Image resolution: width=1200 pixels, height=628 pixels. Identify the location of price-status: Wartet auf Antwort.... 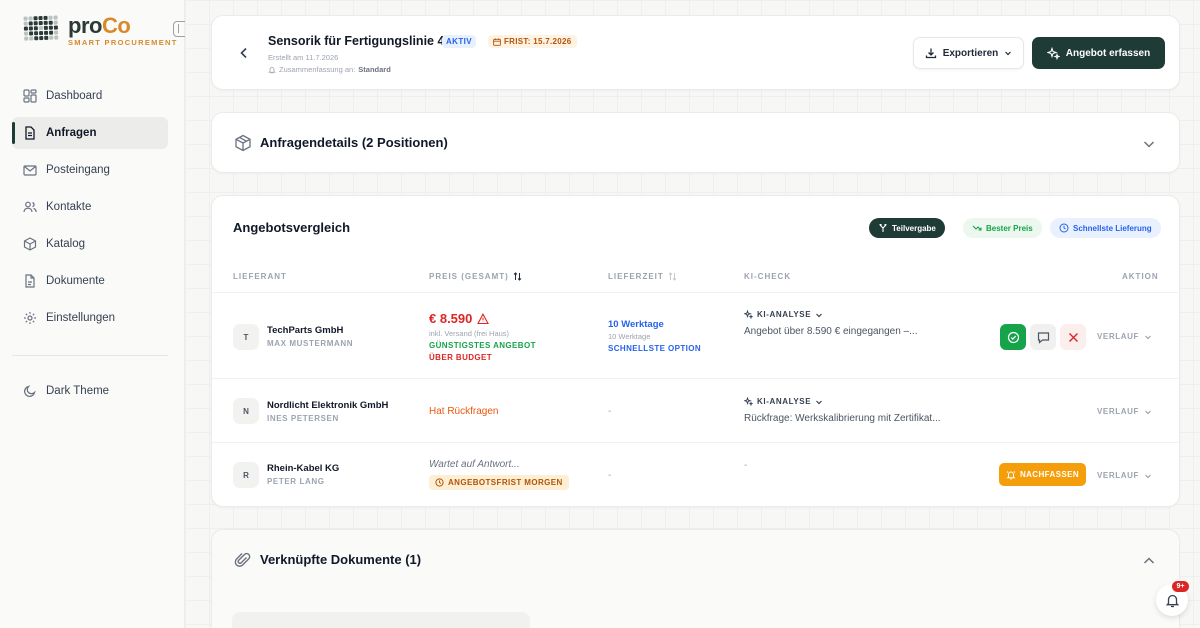
(474, 464).